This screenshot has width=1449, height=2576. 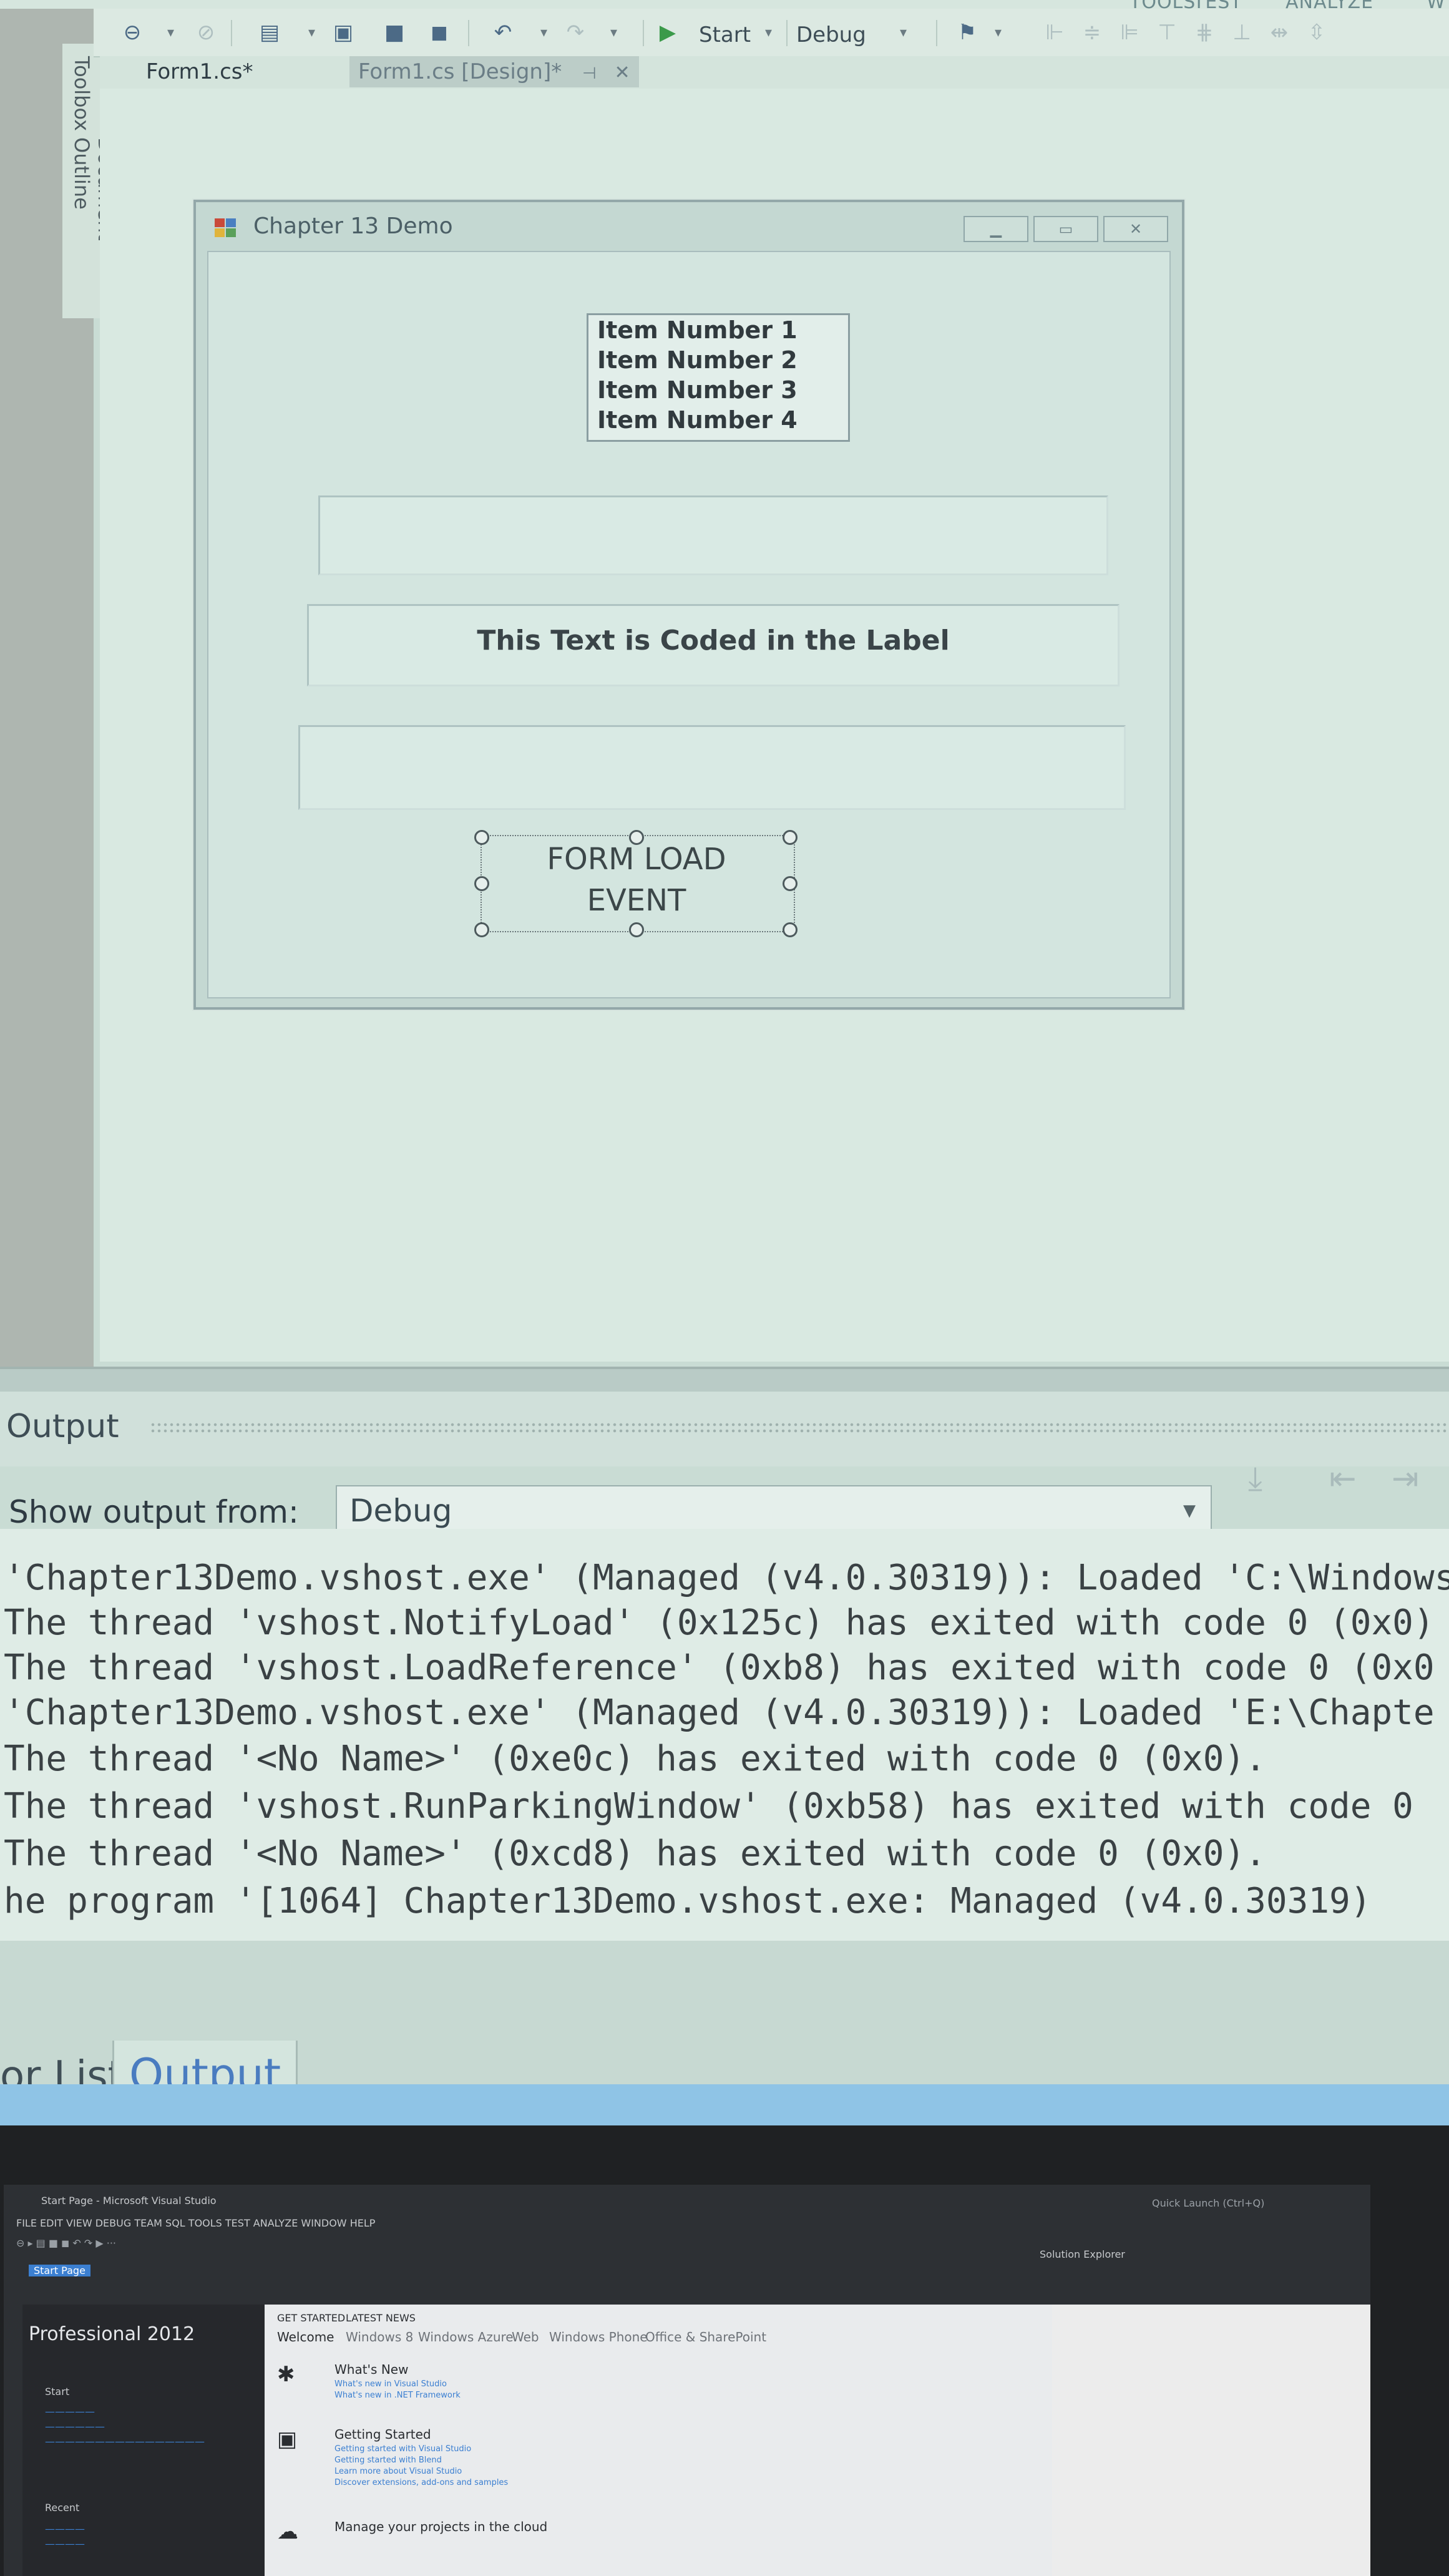 I want to click on show-output-from-label: Show output from:, so click(x=154, y=1512).